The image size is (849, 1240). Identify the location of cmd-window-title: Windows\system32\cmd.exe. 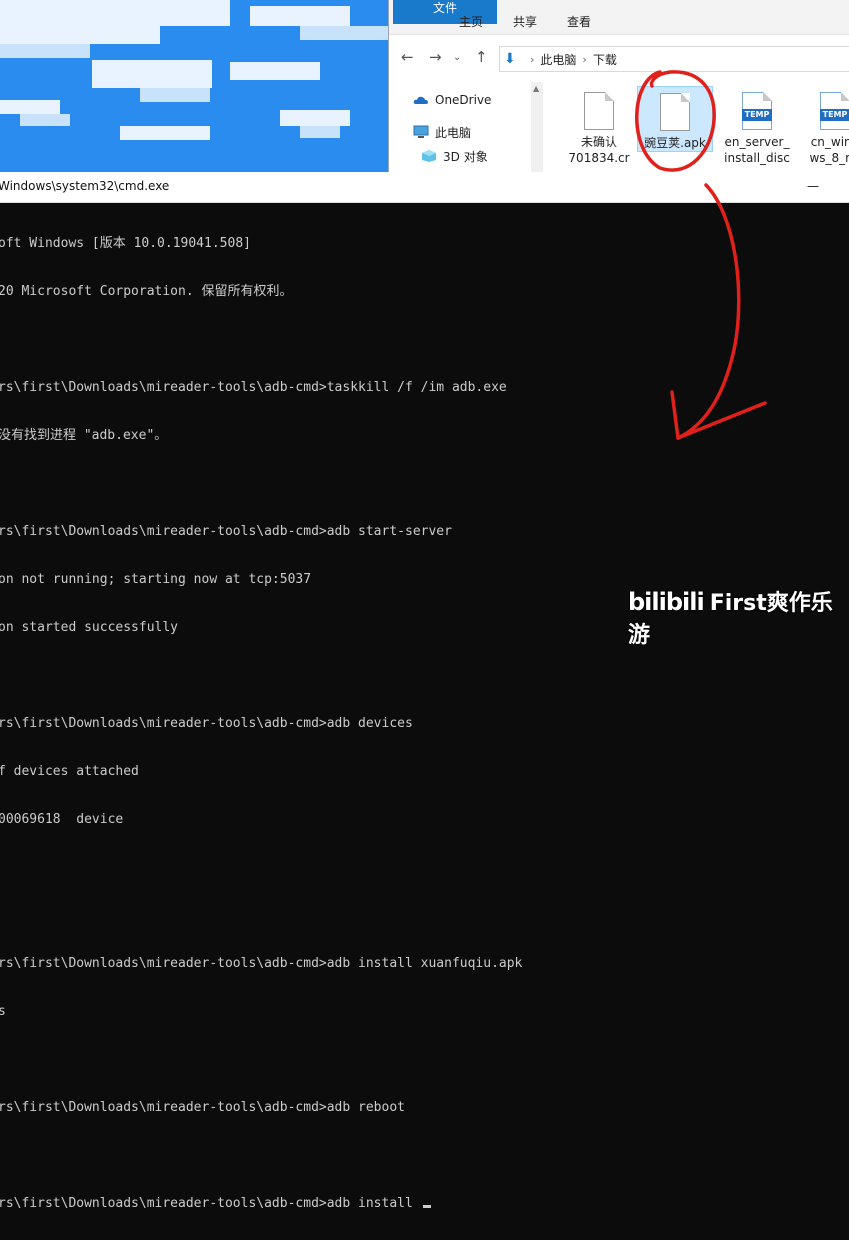
(85, 186).